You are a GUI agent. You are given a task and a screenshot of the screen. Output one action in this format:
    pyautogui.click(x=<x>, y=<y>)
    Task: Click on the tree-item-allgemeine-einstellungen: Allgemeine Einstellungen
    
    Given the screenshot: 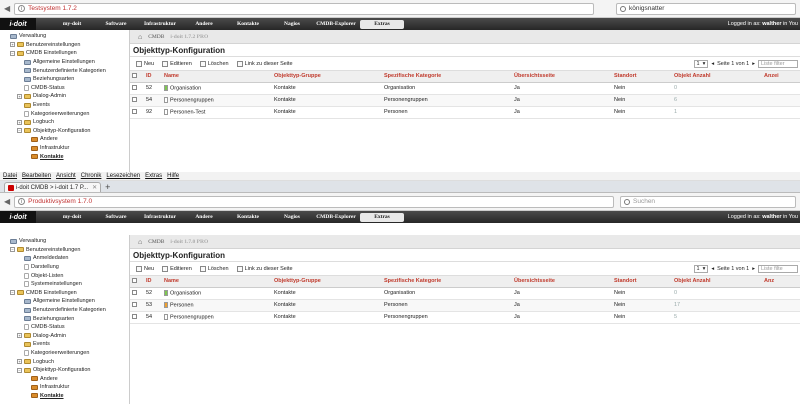 What is the action you would take?
    pyautogui.click(x=66, y=62)
    